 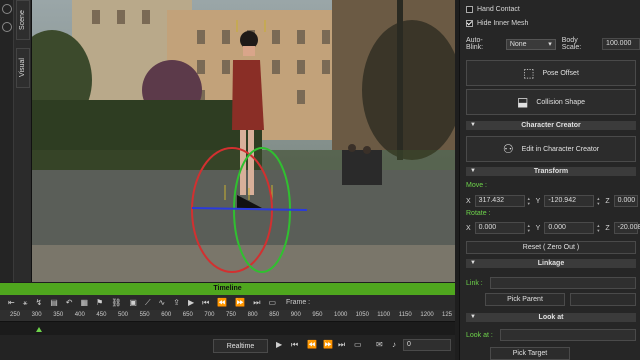 What do you see at coordinates (101, 315) in the screenshot?
I see `ruler-tick: 450` at bounding box center [101, 315].